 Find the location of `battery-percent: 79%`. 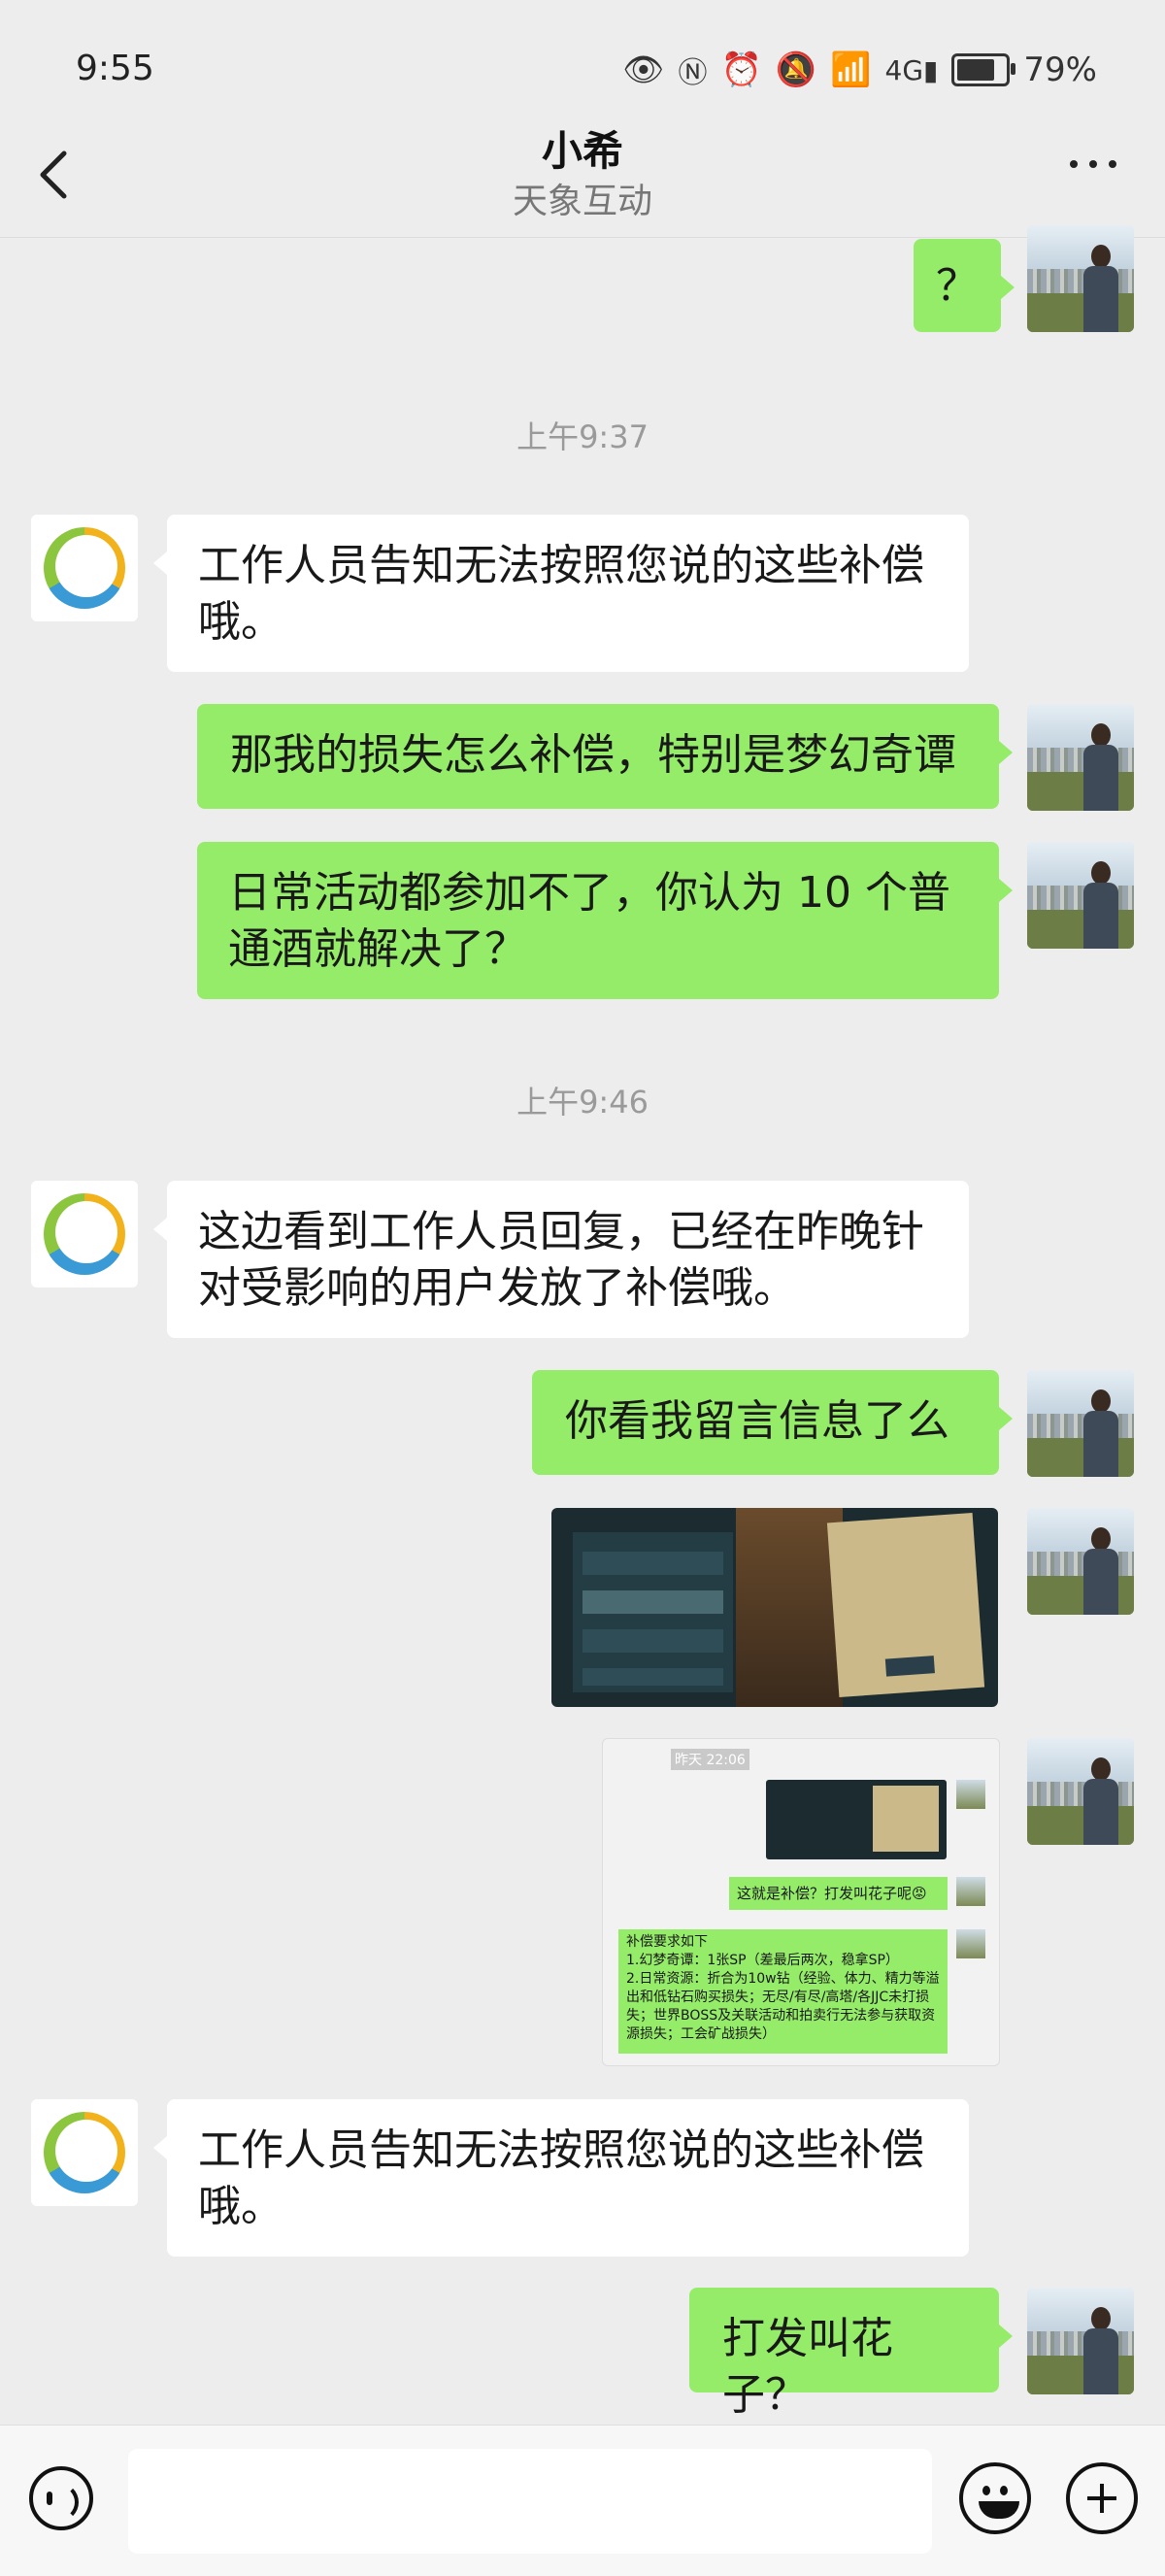

battery-percent: 79% is located at coordinates (1060, 70).